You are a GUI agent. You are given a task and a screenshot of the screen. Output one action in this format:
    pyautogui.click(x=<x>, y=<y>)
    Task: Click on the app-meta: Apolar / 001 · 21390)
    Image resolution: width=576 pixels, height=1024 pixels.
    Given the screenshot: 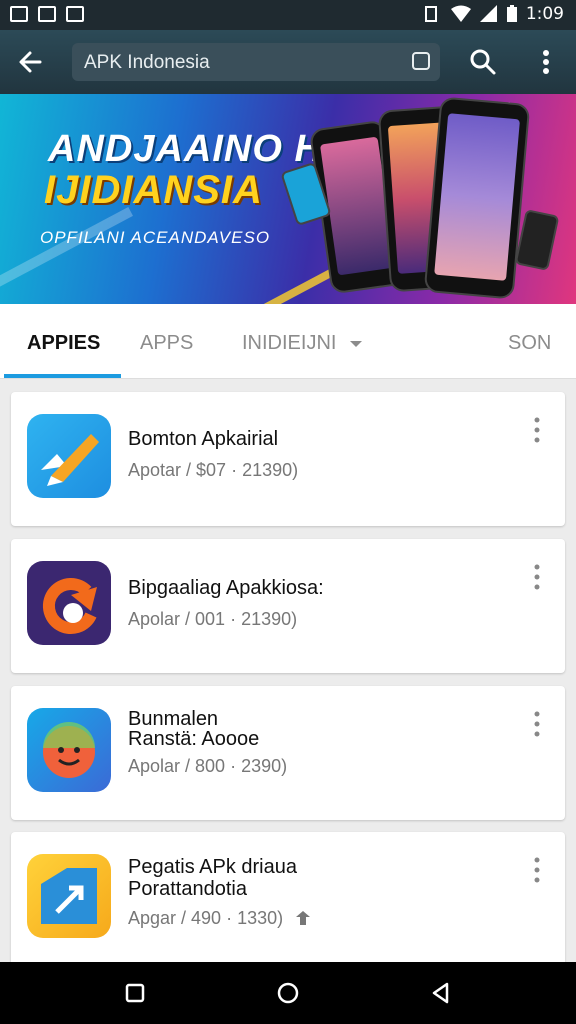 What is the action you would take?
    pyautogui.click(x=213, y=619)
    